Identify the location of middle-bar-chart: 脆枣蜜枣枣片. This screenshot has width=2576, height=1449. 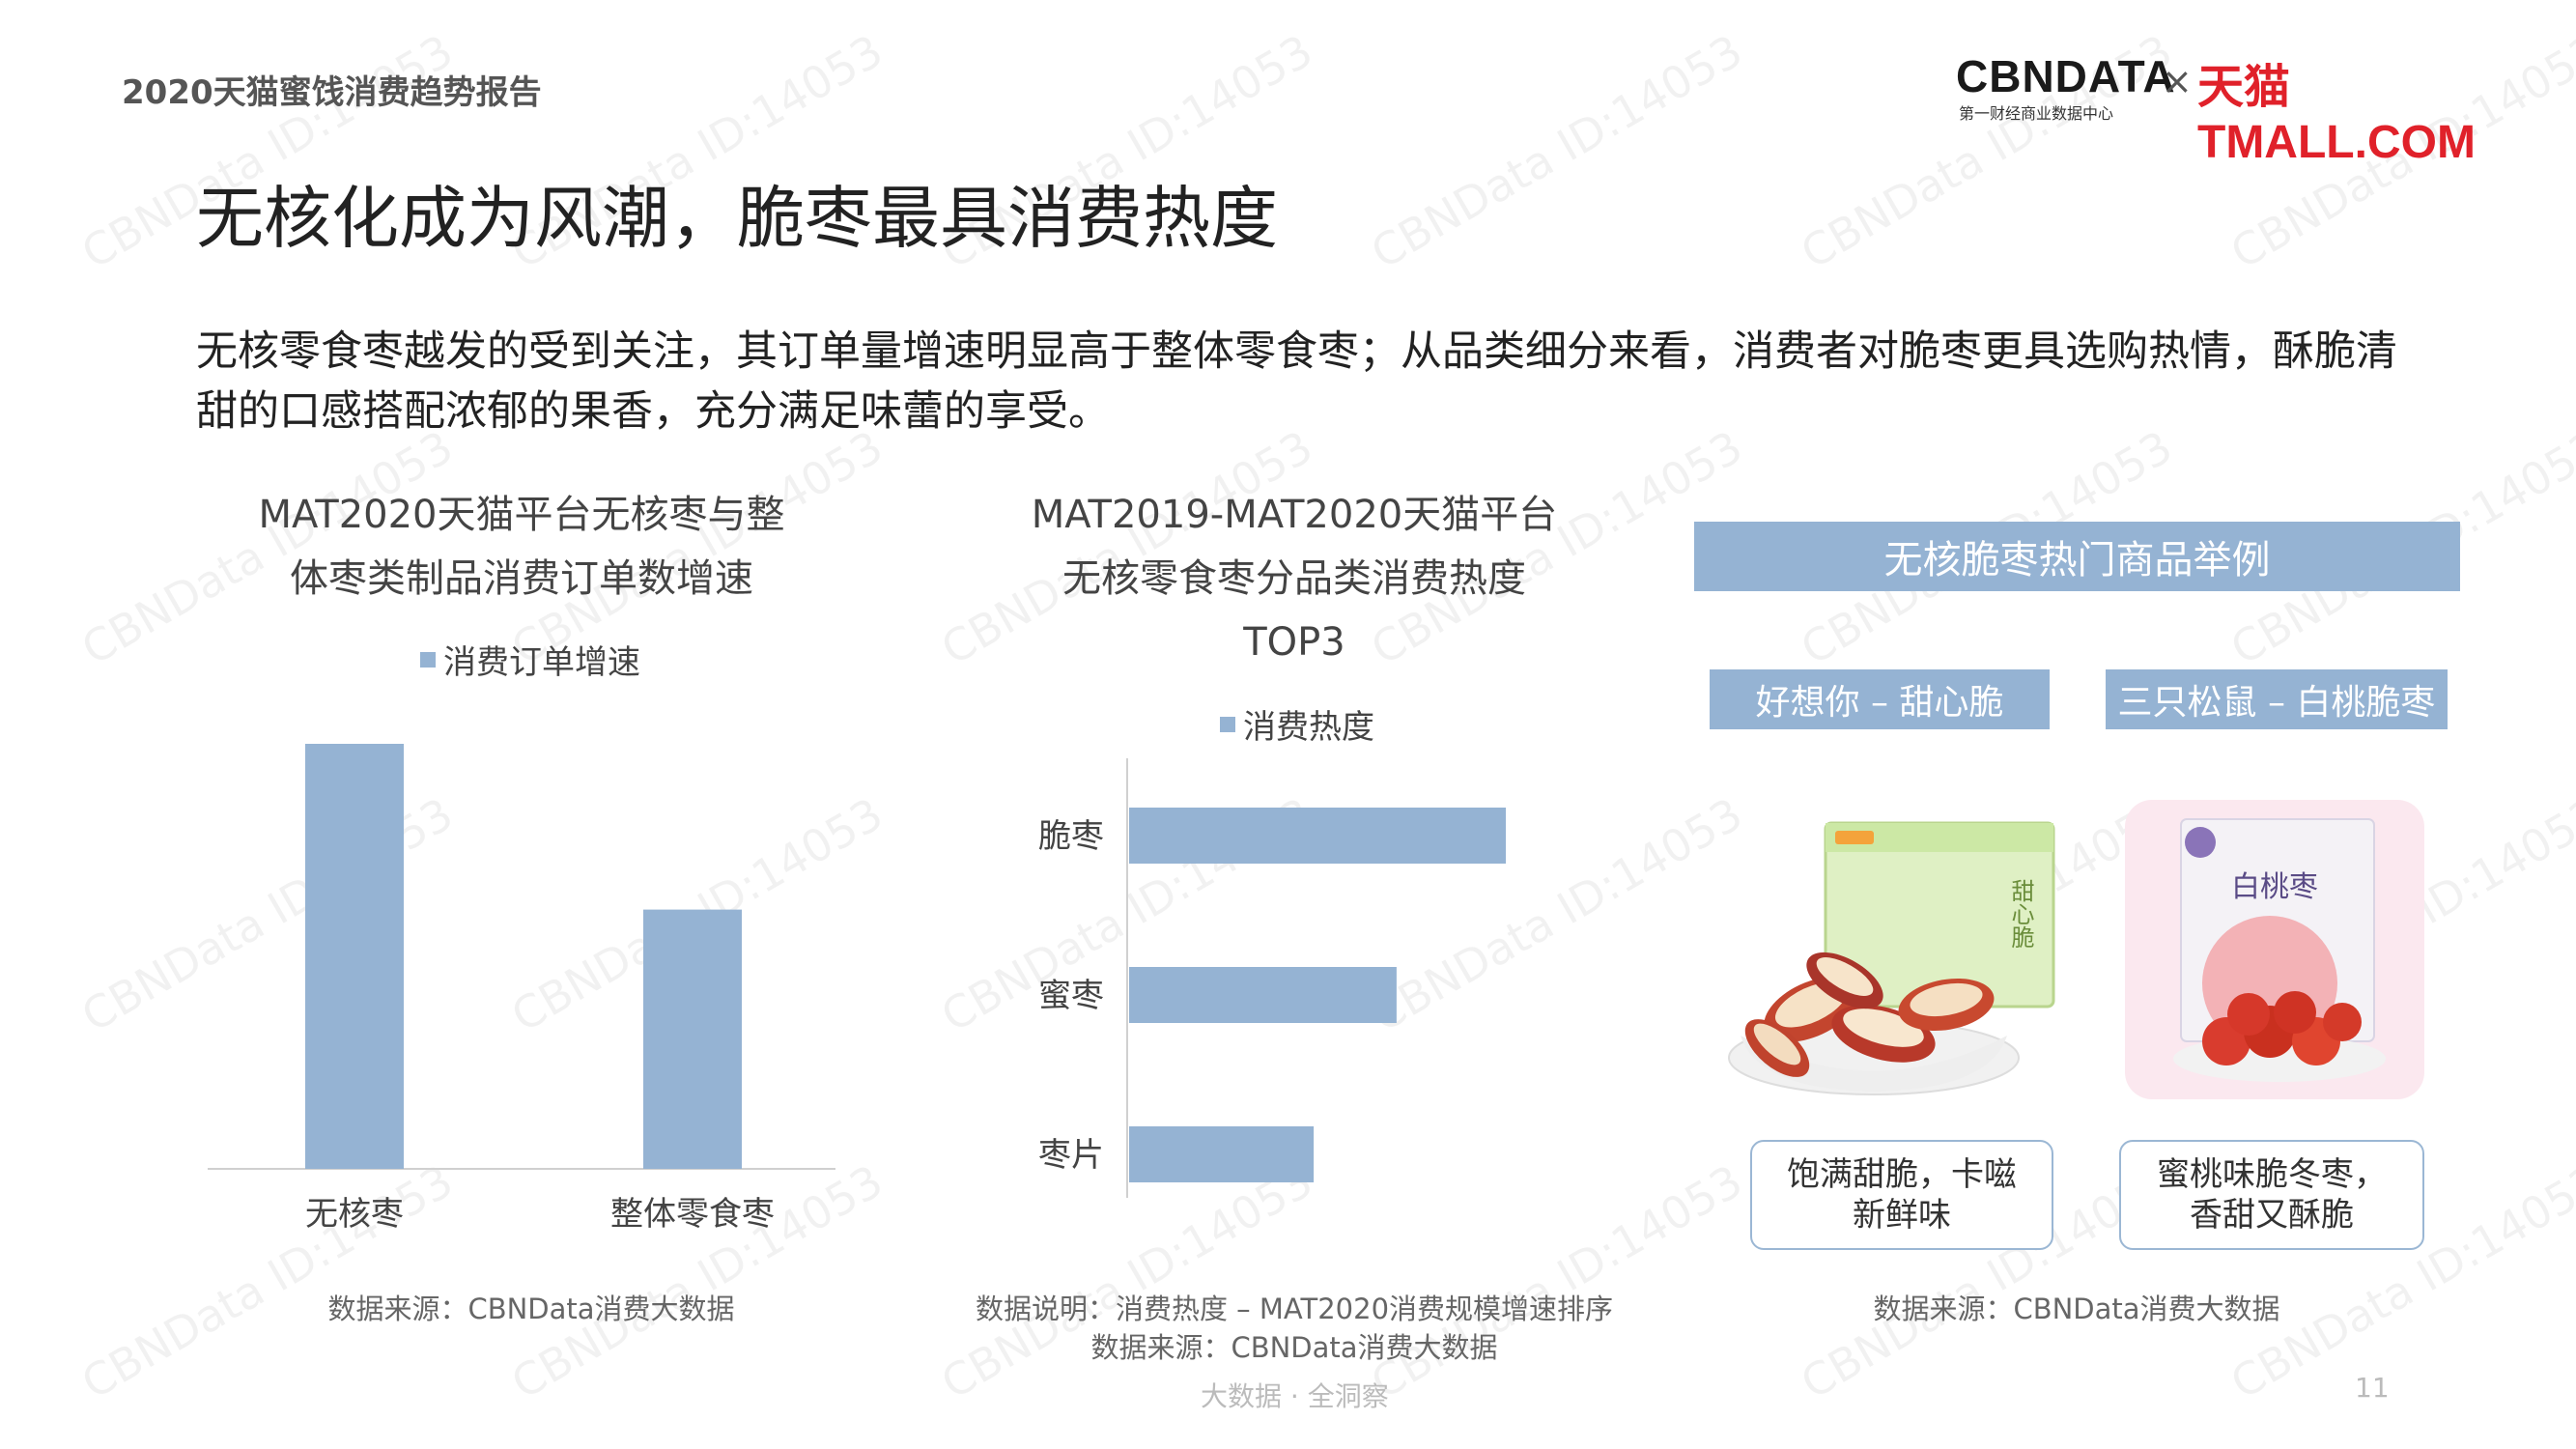
(1272, 978).